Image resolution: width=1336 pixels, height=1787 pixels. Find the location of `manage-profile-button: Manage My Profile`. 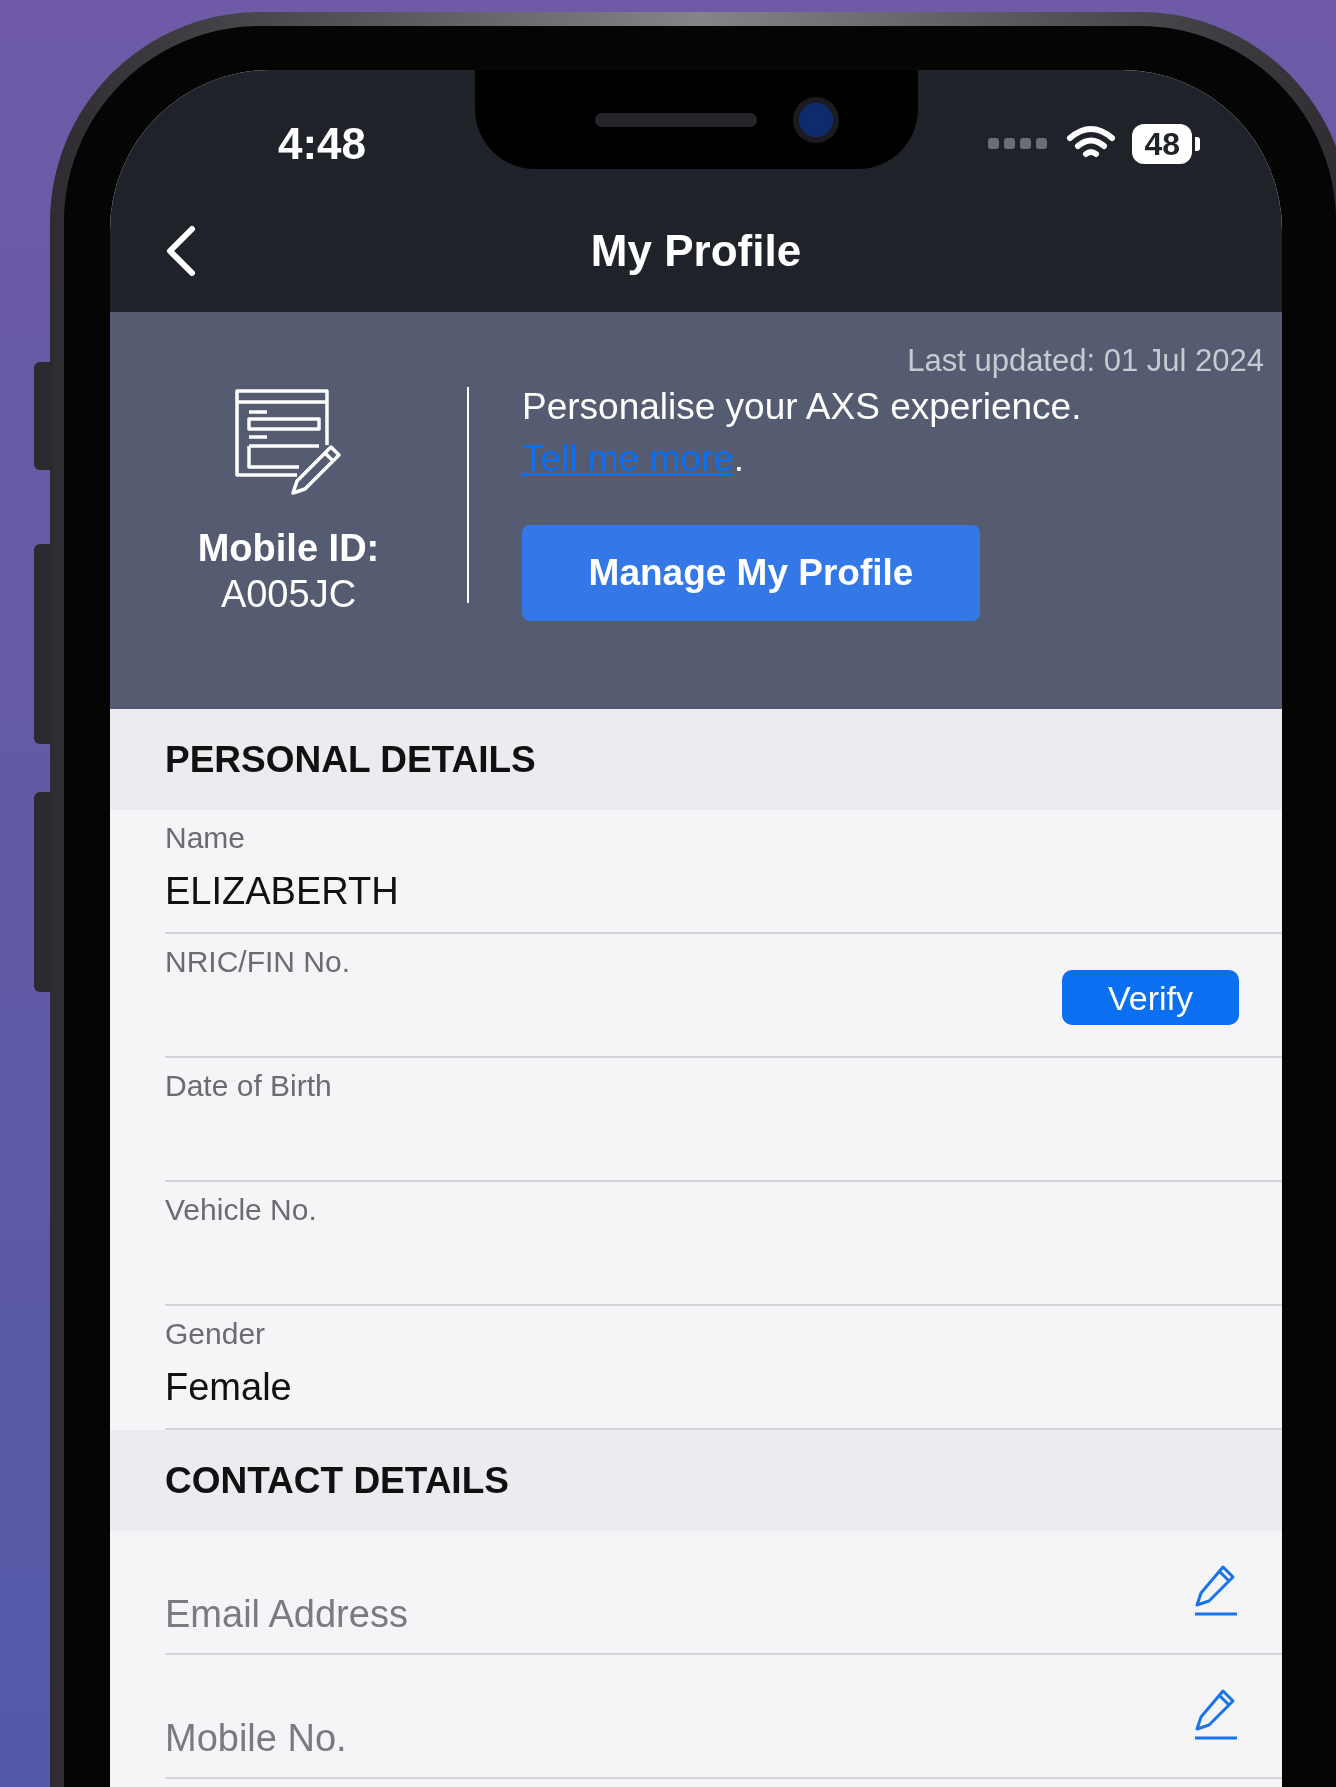

manage-profile-button: Manage My Profile is located at coordinates (751, 572).